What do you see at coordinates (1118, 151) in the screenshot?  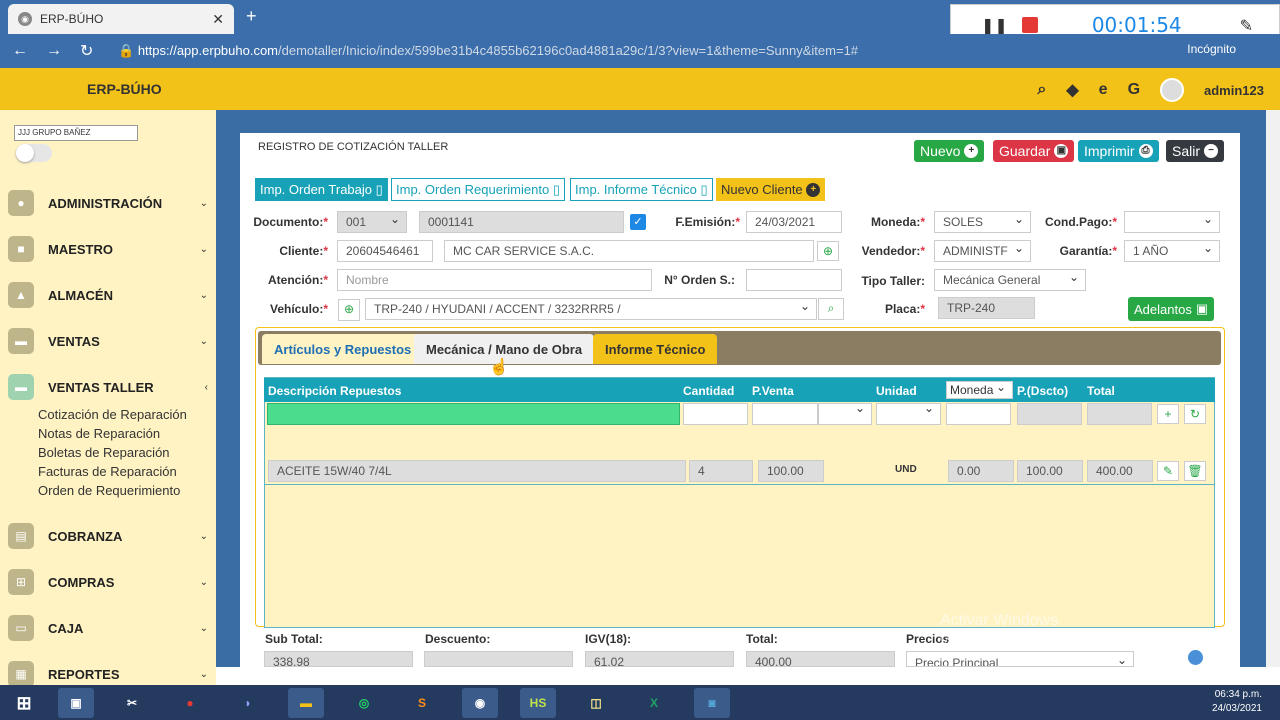 I see `imprimir-button: Imprimir ⎙` at bounding box center [1118, 151].